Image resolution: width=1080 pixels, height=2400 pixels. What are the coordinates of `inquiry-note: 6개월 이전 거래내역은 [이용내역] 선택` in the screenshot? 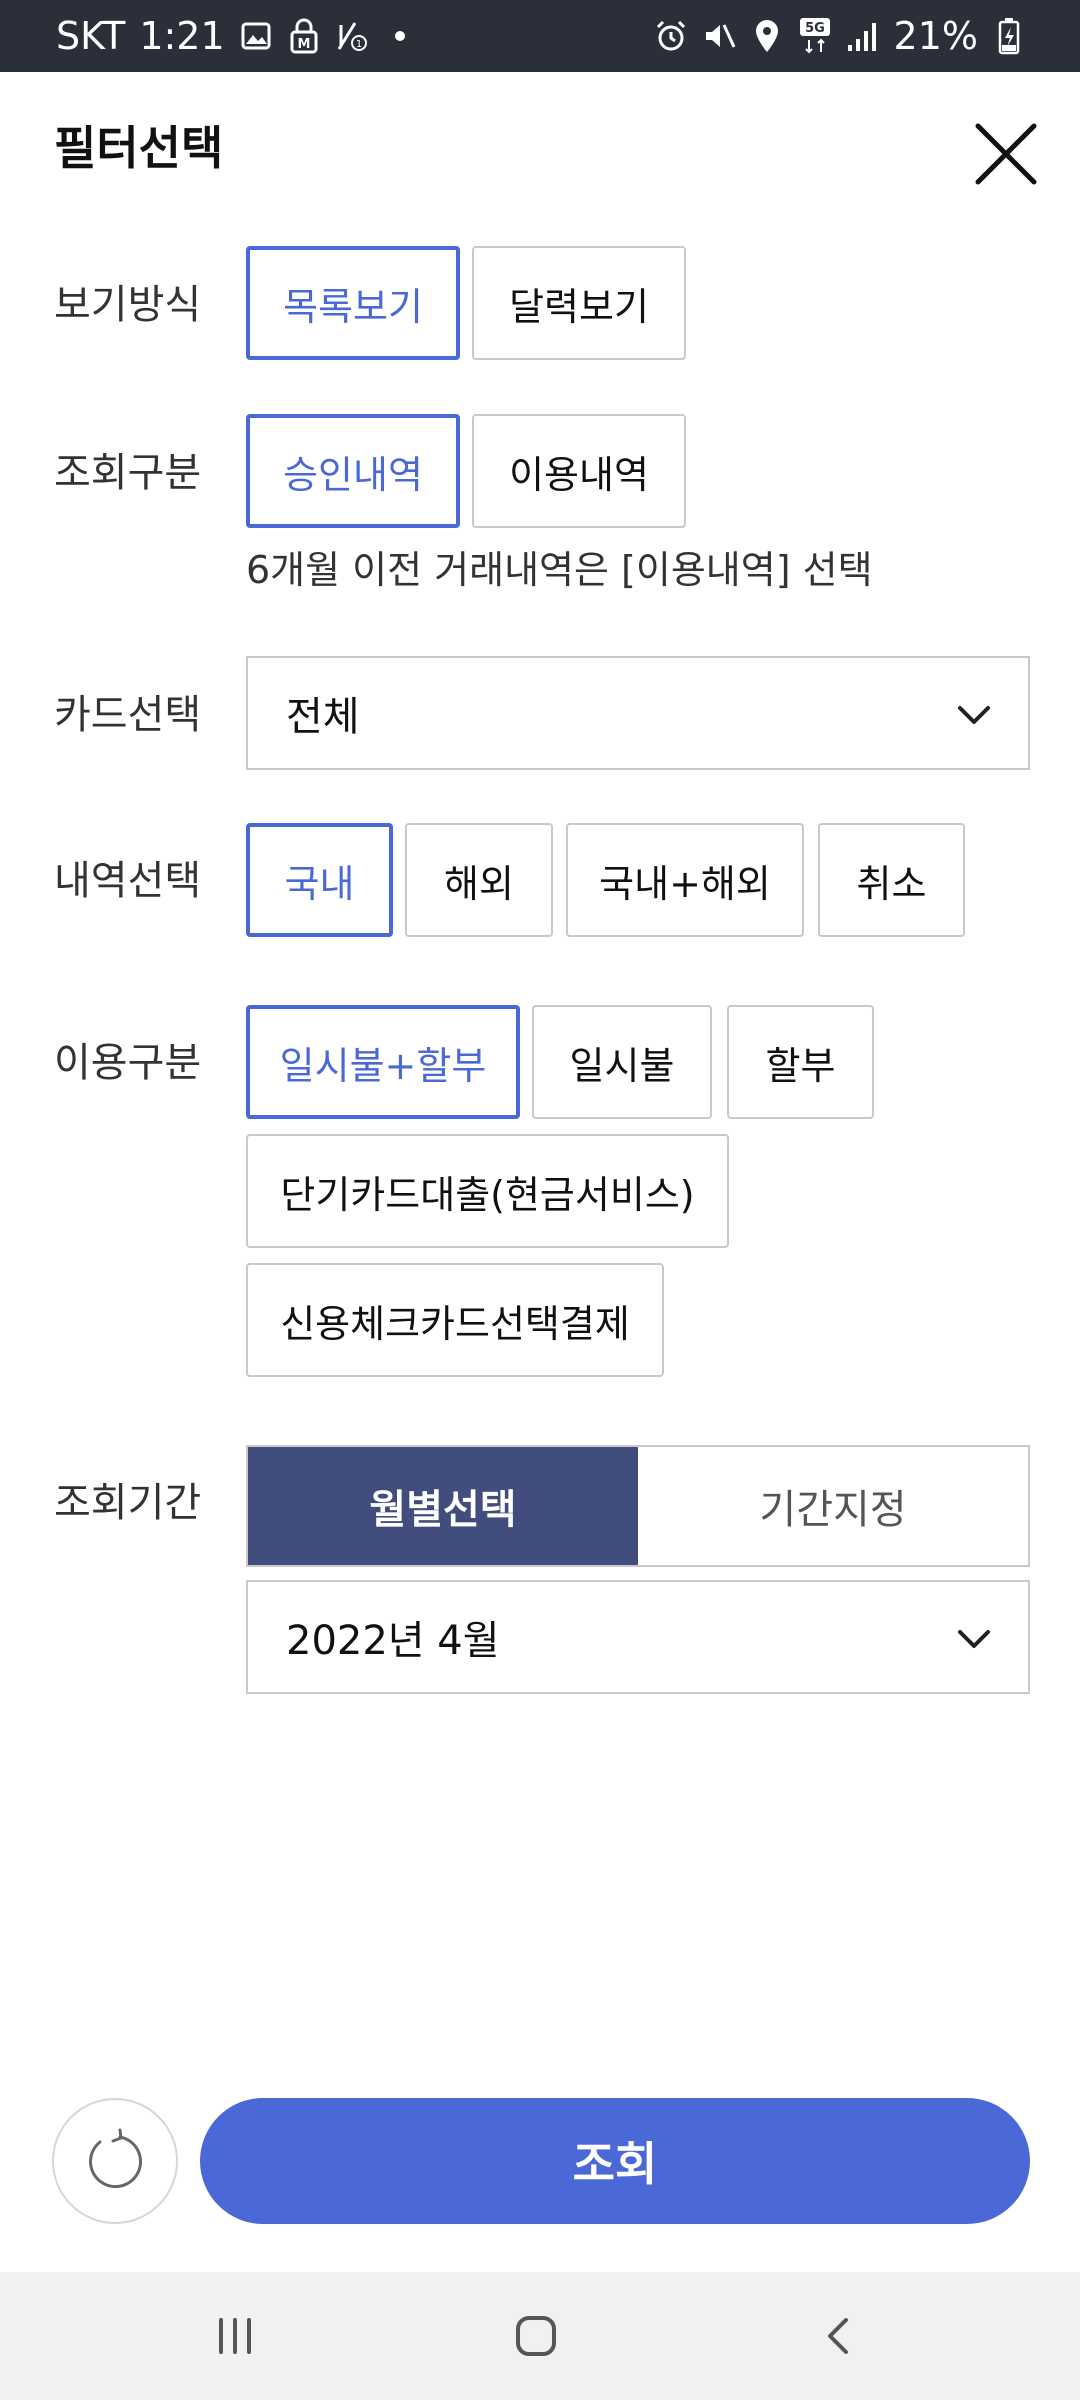 It's located at (559, 570).